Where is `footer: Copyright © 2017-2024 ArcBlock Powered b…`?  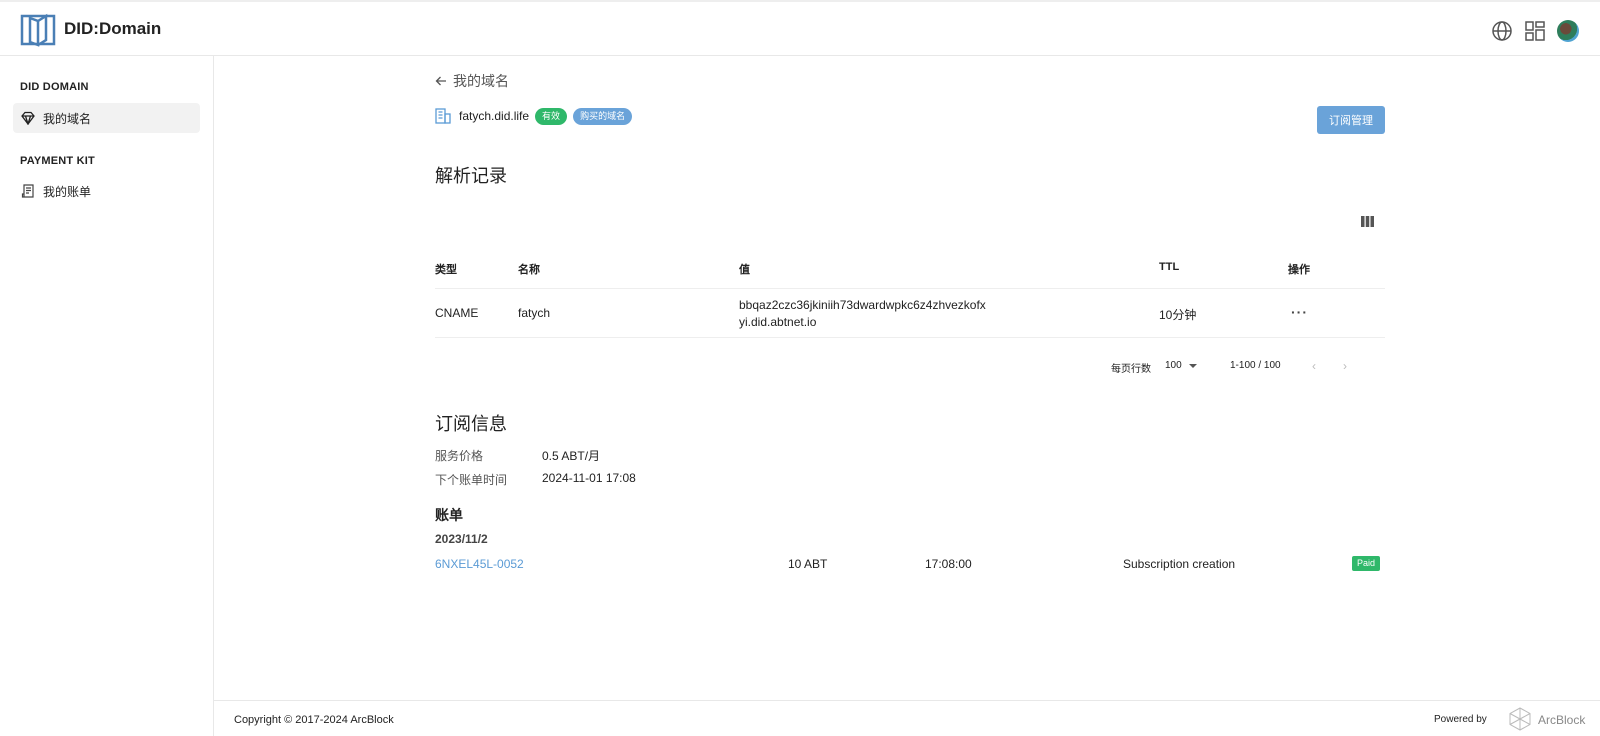
footer: Copyright © 2017-2024 ArcBlock Powered b… is located at coordinates (907, 718).